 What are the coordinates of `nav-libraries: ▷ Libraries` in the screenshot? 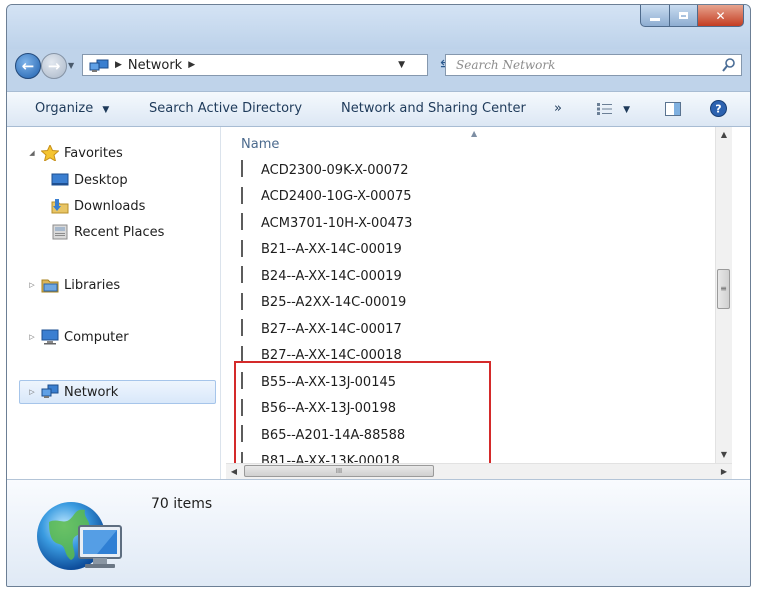 It's located at (73, 285).